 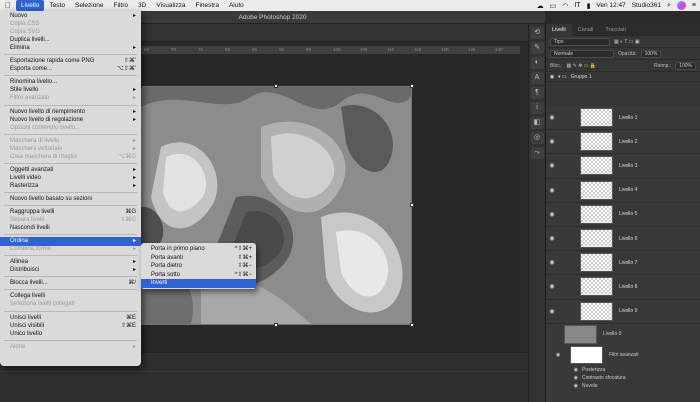 I want to click on layer-name: Livello 2, so click(x=628, y=142).